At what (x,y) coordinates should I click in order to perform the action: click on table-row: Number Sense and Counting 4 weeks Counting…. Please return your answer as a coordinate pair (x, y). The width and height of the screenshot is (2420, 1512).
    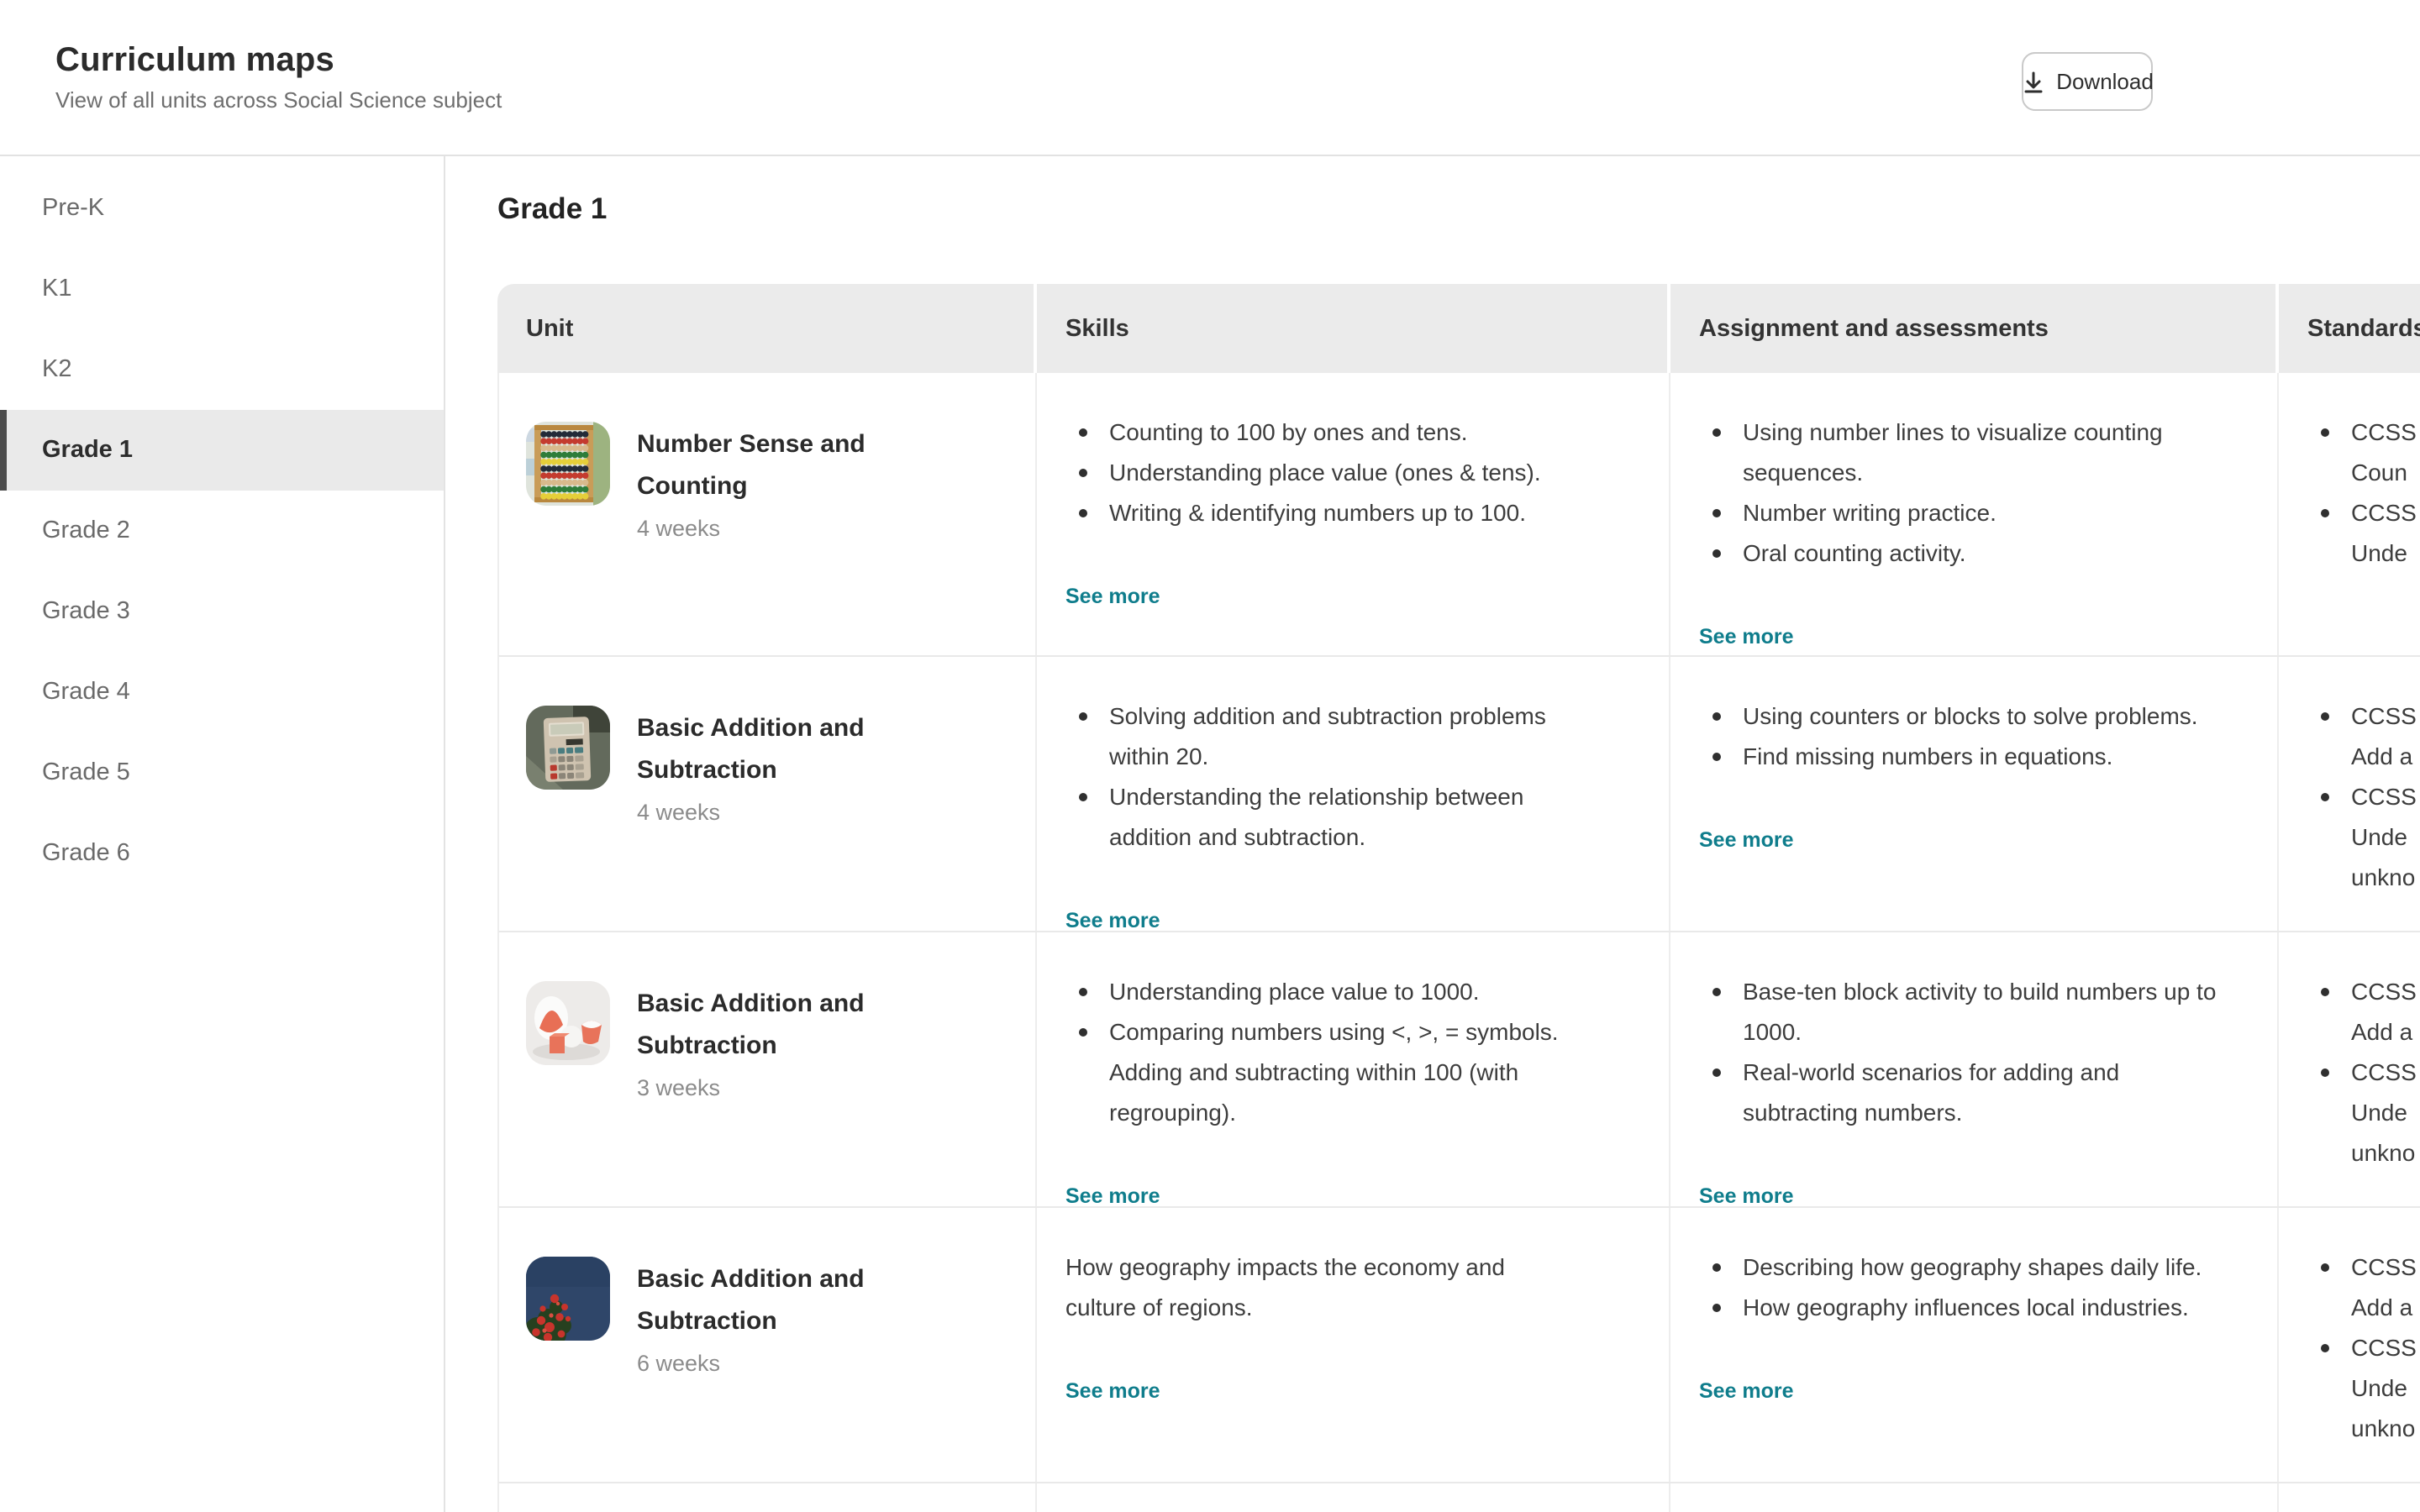
    Looking at the image, I should click on (1458, 514).